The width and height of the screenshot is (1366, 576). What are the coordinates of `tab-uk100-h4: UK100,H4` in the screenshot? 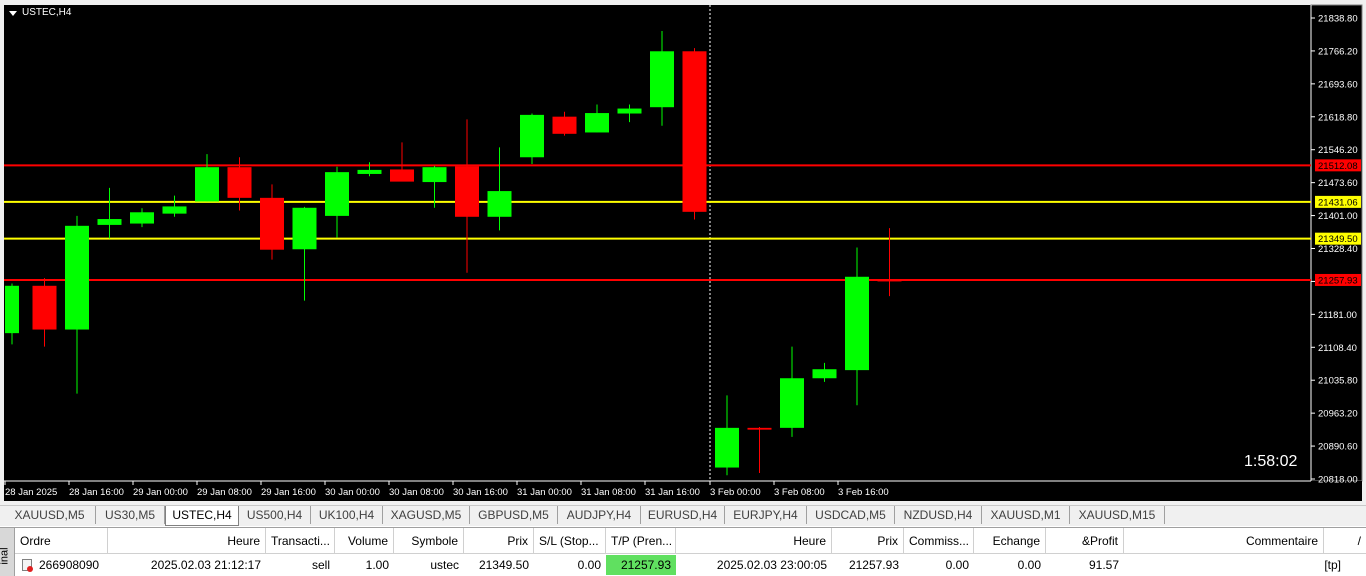 It's located at (347, 515).